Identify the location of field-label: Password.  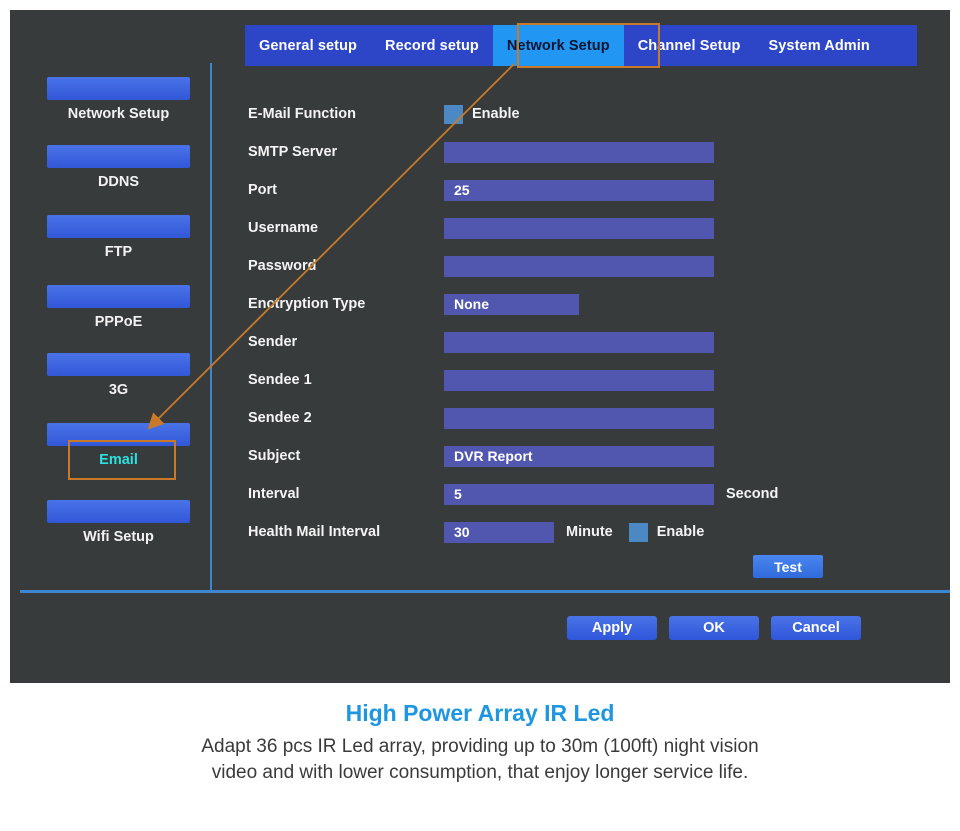
(282, 266).